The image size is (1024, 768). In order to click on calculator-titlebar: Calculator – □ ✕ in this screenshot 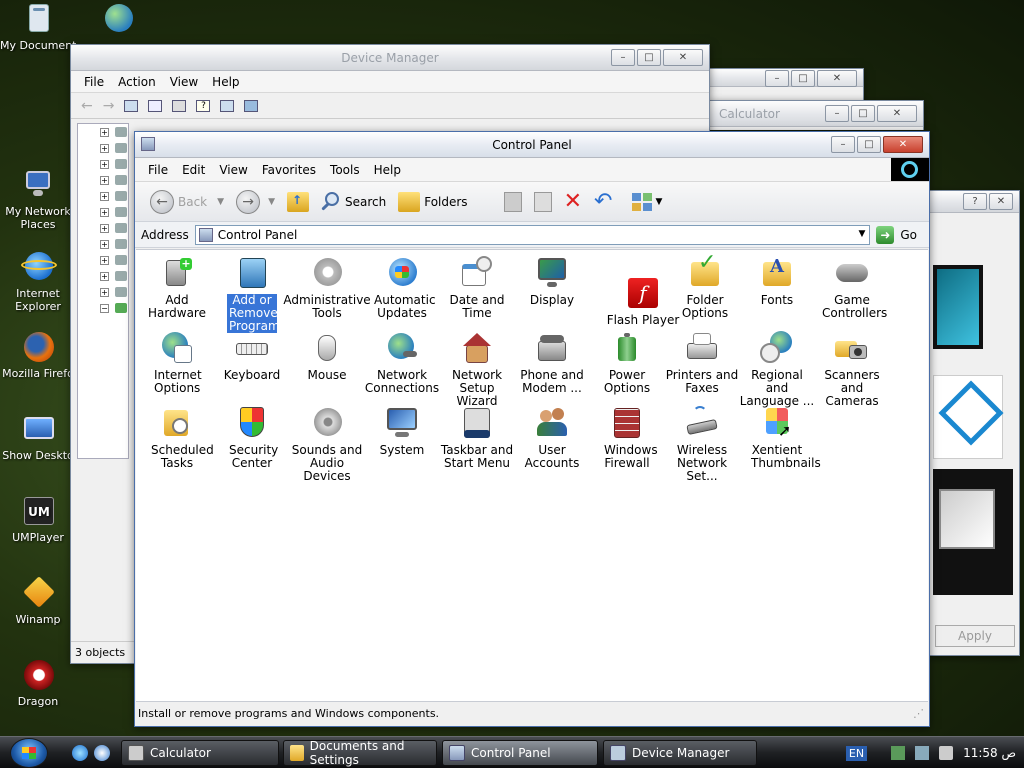, I will do `click(816, 114)`.